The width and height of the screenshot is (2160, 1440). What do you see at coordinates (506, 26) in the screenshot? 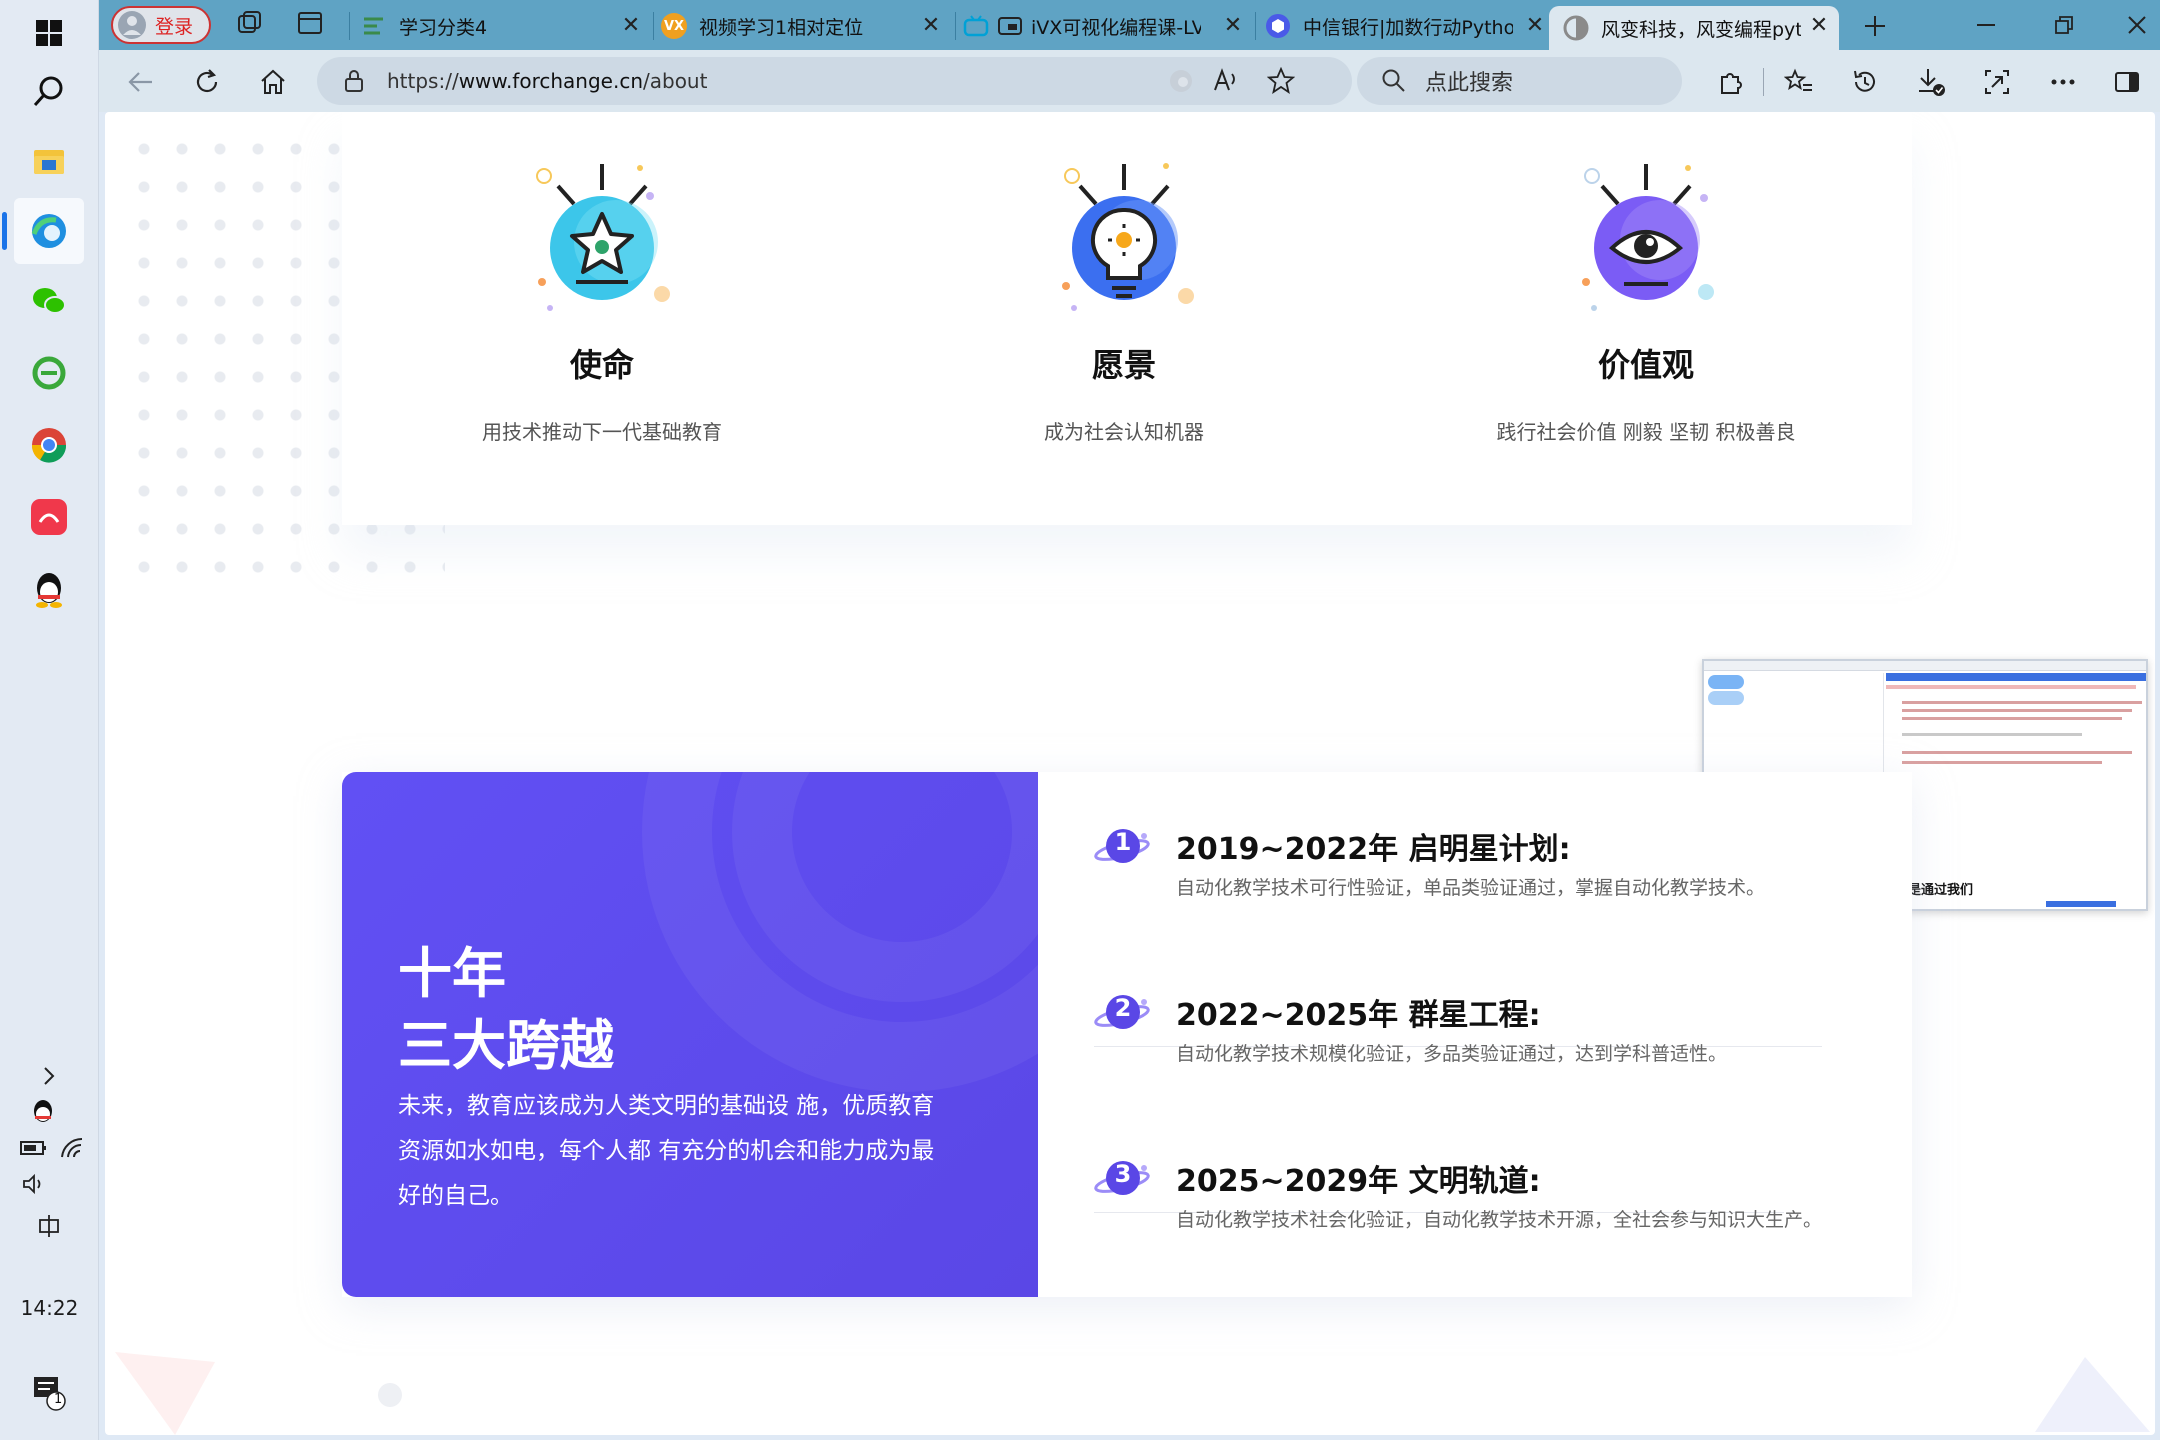
I see `tab-study-category: 学习分类4 ✕` at bounding box center [506, 26].